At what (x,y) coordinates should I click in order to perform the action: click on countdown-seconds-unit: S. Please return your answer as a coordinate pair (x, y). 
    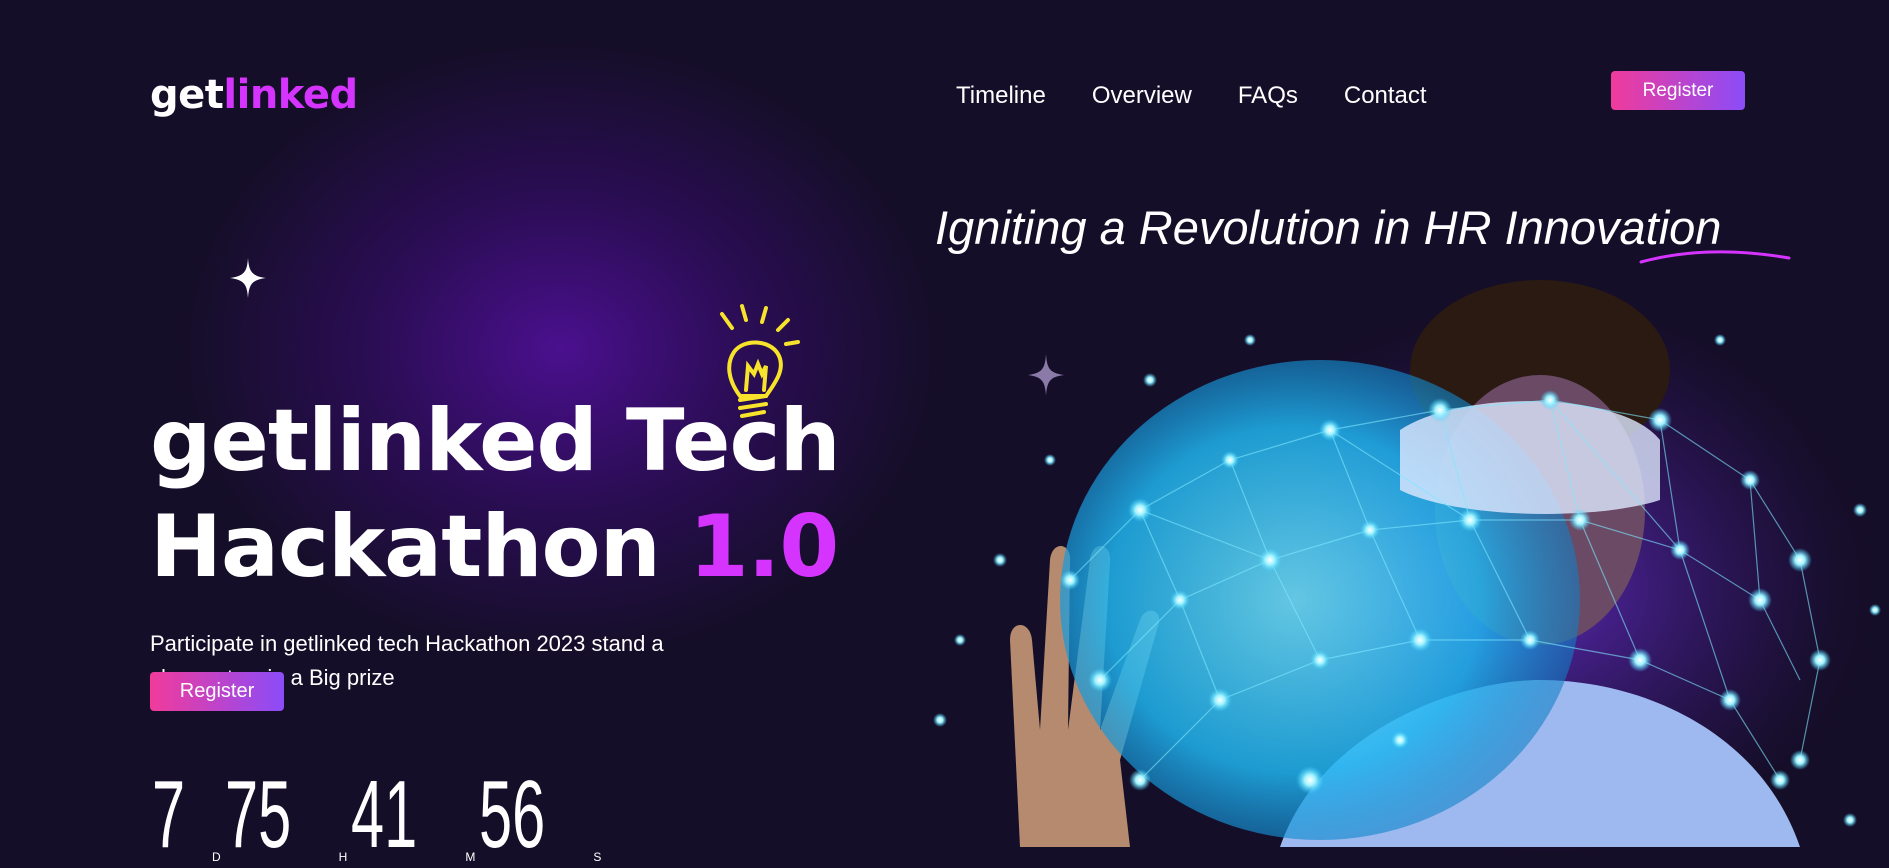
    Looking at the image, I should click on (597, 857).